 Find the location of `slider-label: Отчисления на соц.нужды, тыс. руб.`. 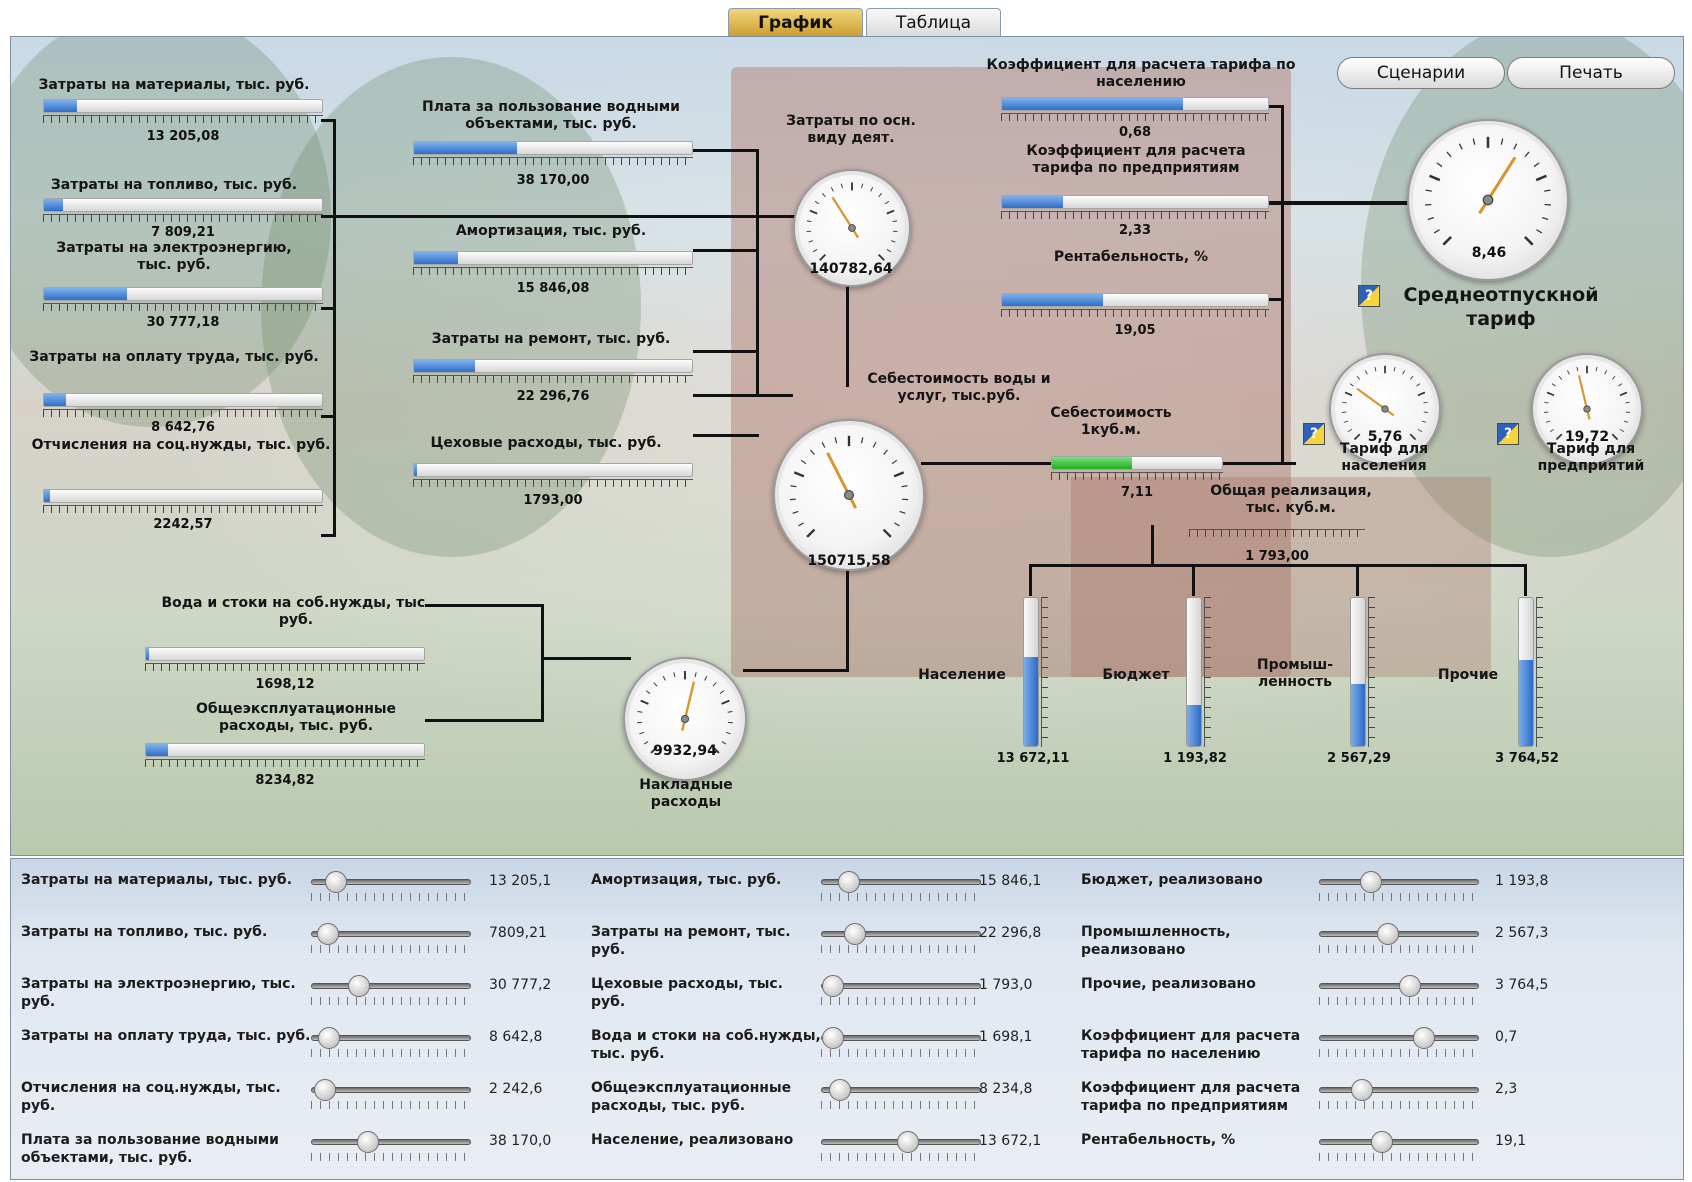

slider-label: Отчисления на соц.нужды, тыс. руб. is located at coordinates (151, 1097).